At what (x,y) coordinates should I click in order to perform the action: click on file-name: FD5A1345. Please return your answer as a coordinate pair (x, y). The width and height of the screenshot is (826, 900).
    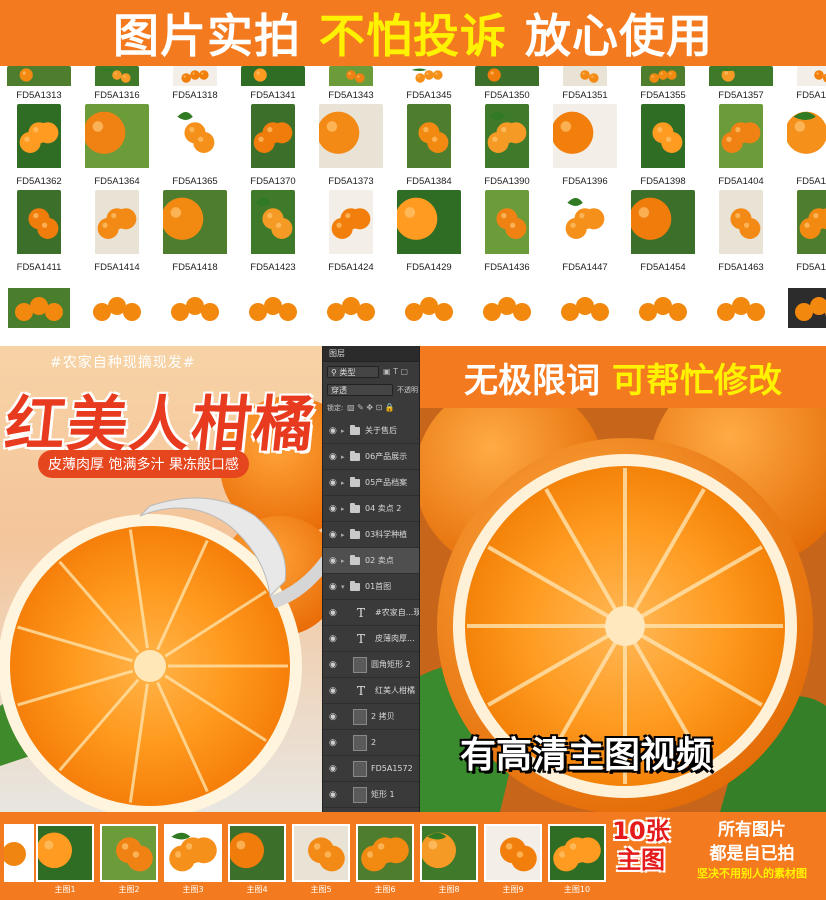
    Looking at the image, I should click on (429, 95).